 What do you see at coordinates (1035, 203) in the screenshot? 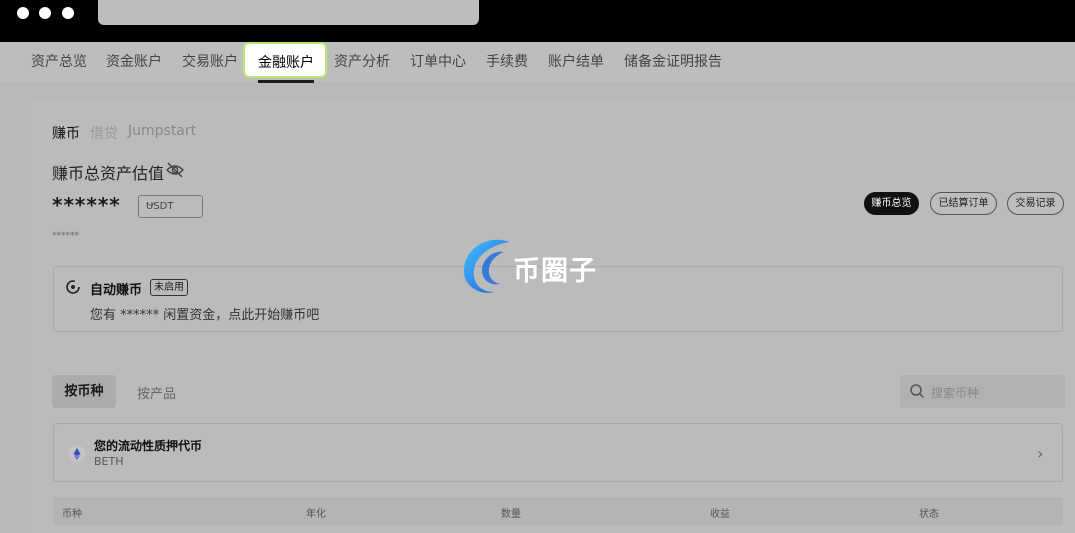
I see `trade-records-button: 交易记录` at bounding box center [1035, 203].